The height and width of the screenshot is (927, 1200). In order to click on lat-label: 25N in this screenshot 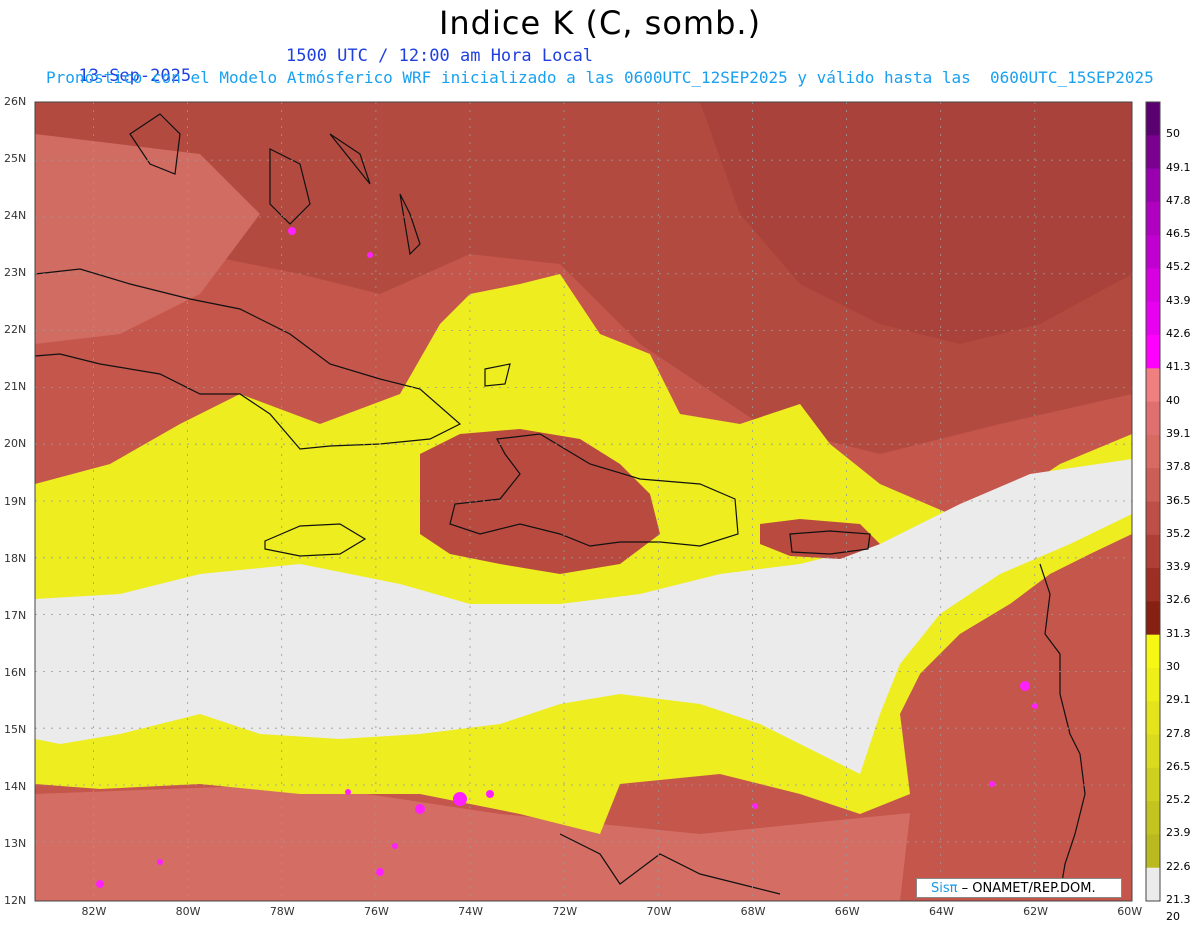, I will do `click(15, 159)`.